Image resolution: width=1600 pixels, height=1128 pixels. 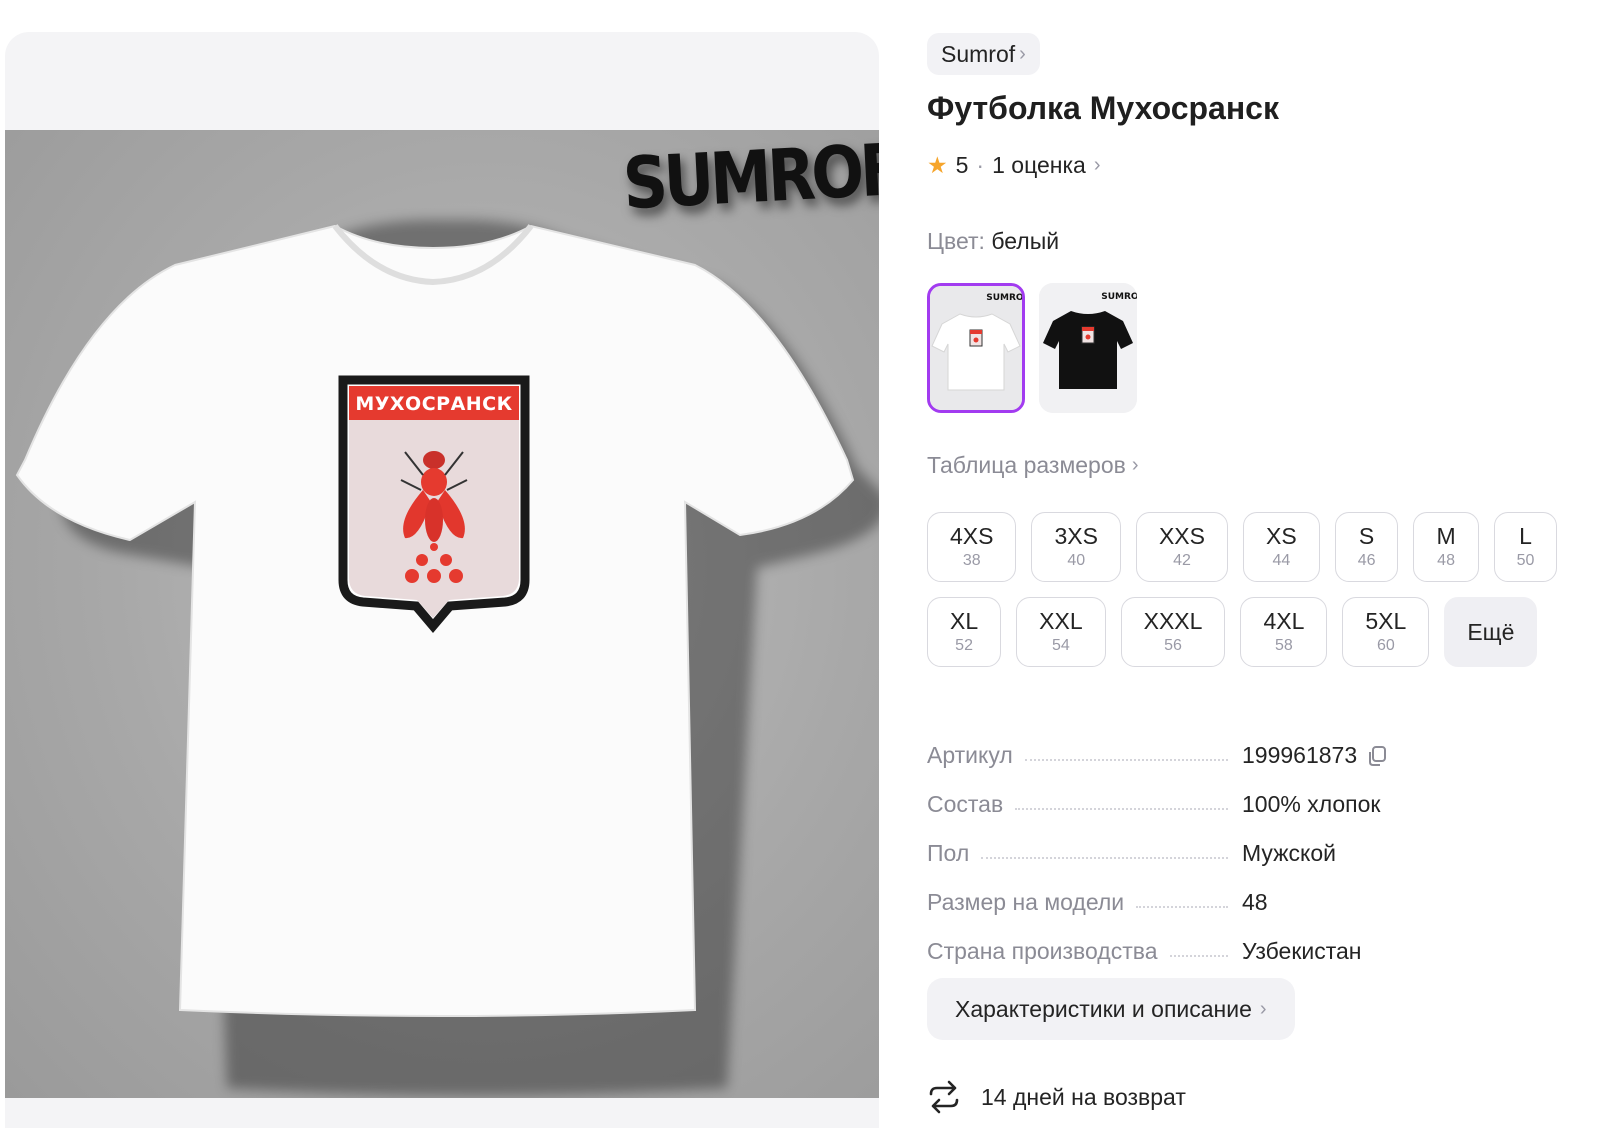 I want to click on return-policy: 14 дней на возврат, so click(x=1056, y=1097).